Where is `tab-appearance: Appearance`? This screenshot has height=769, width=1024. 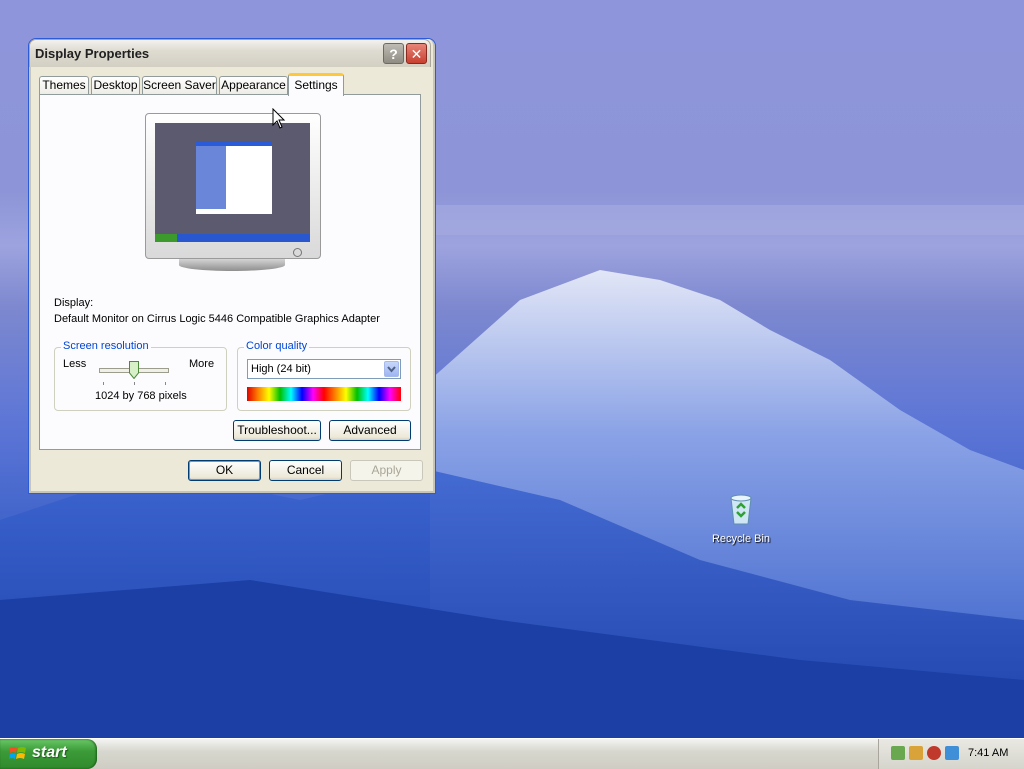
tab-appearance: Appearance is located at coordinates (253, 85).